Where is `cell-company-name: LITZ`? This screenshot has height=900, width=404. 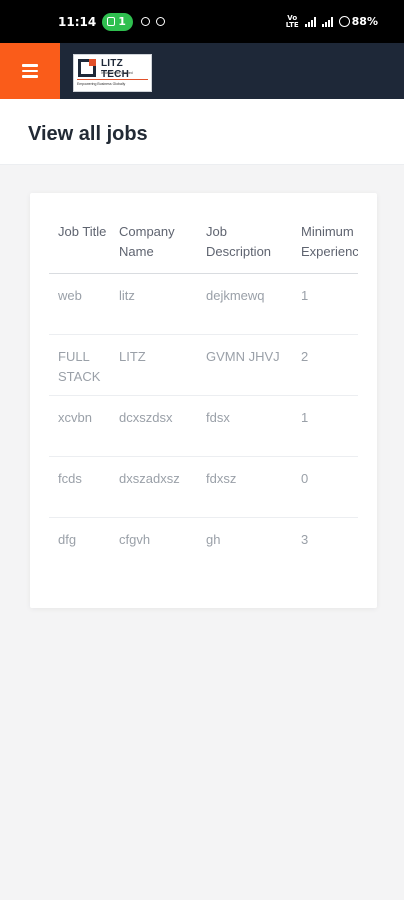 cell-company-name: LITZ is located at coordinates (153, 365).